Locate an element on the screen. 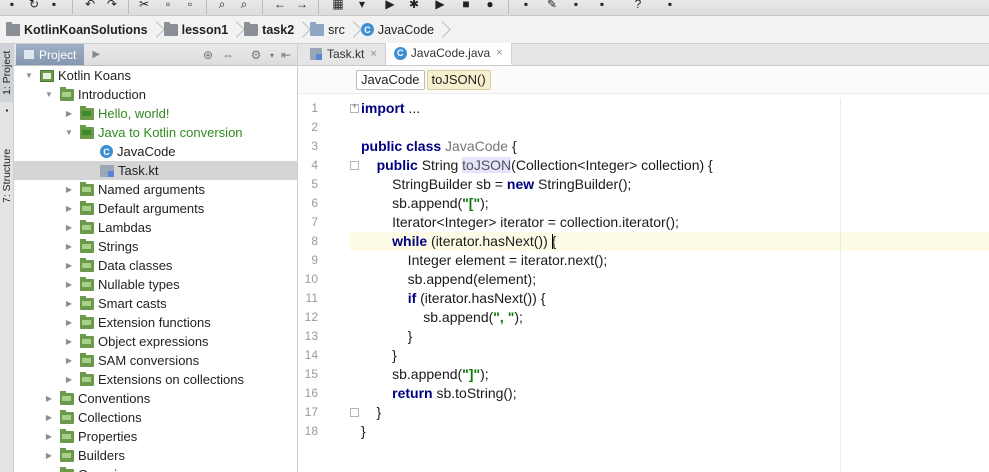 The width and height of the screenshot is (989, 472). tree-item: ▶ Builders is located at coordinates (155, 455).